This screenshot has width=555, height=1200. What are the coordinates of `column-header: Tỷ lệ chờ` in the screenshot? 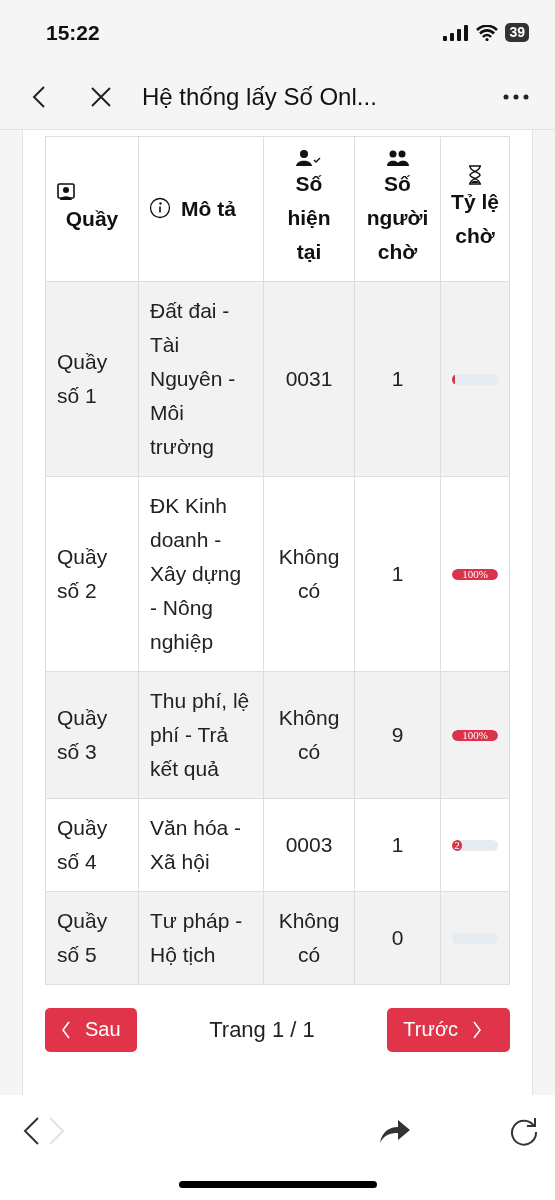 It's located at (475, 218).